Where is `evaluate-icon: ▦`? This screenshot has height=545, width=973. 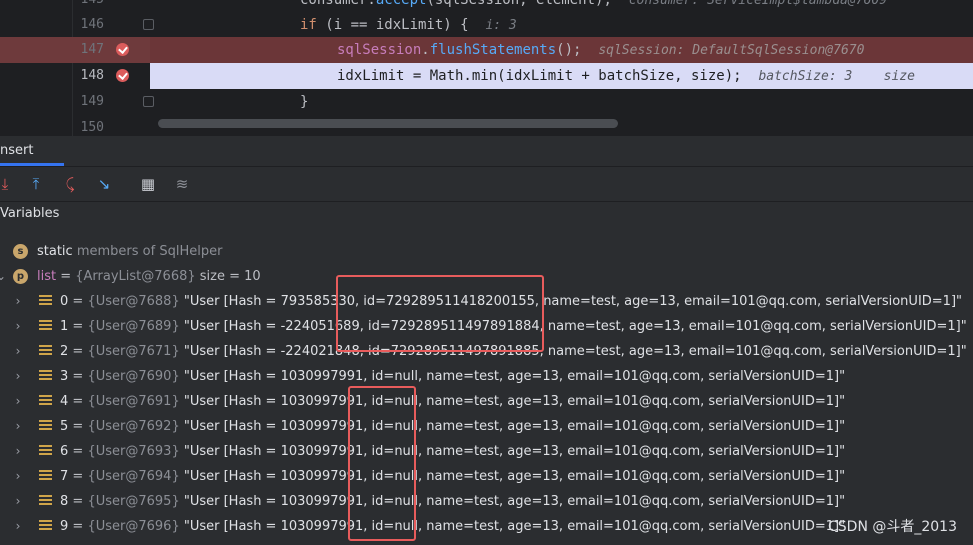 evaluate-icon: ▦ is located at coordinates (148, 184).